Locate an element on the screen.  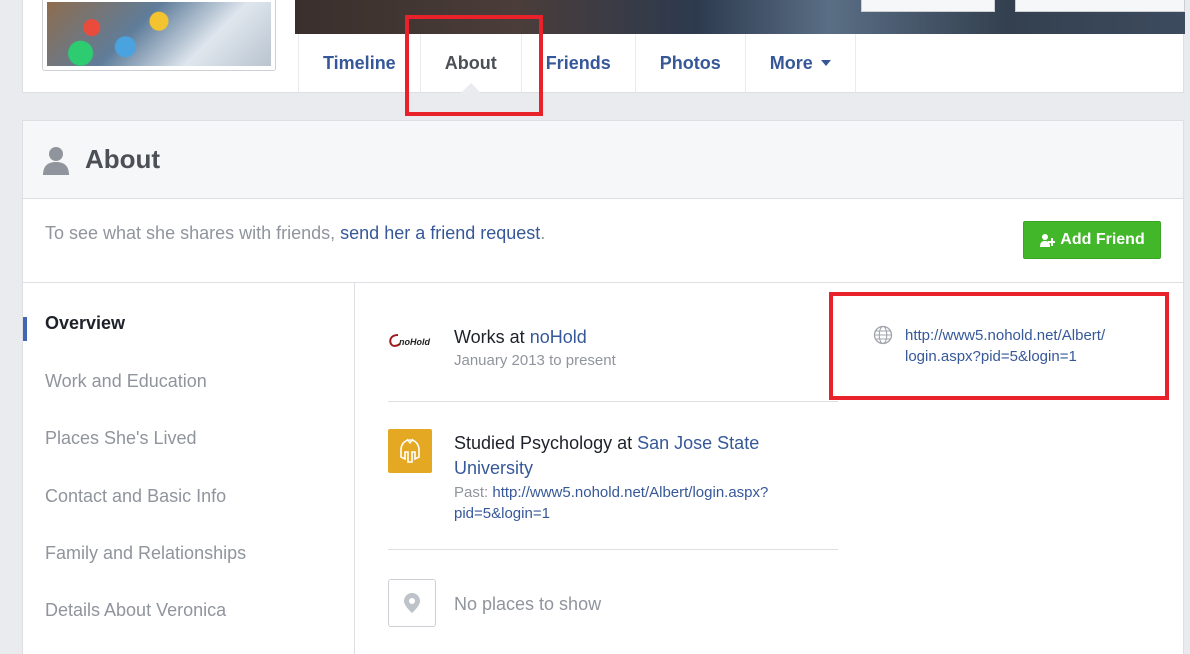
tab-friends-label: Friends is located at coordinates (578, 62).